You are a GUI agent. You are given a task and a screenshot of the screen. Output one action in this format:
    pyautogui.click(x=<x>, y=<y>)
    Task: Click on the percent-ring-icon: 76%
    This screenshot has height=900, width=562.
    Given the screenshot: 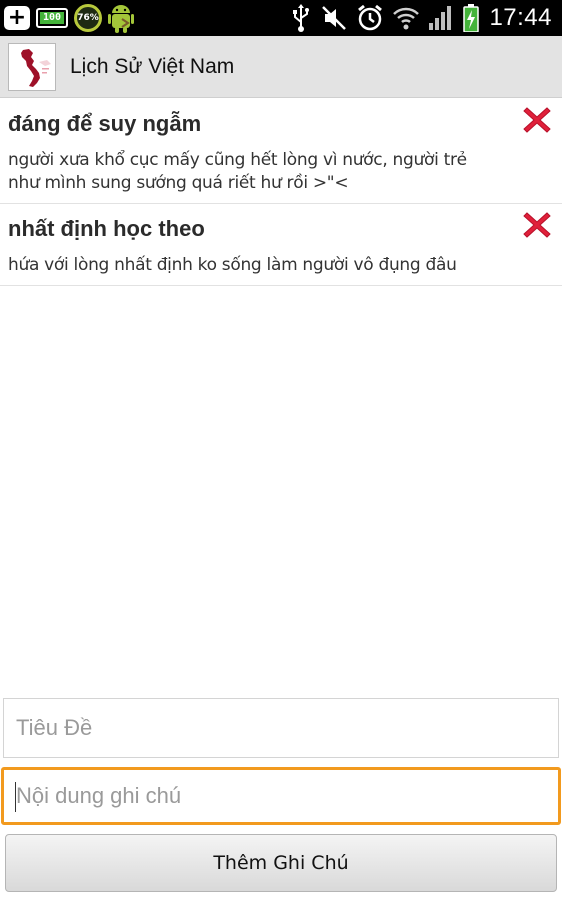 What is the action you would take?
    pyautogui.click(x=88, y=18)
    